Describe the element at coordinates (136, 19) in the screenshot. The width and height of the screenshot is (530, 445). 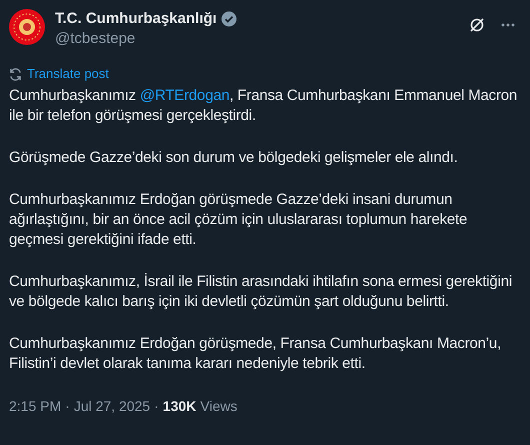
I see `account-name: T.C. Cumhurbaşkanlığı` at that location.